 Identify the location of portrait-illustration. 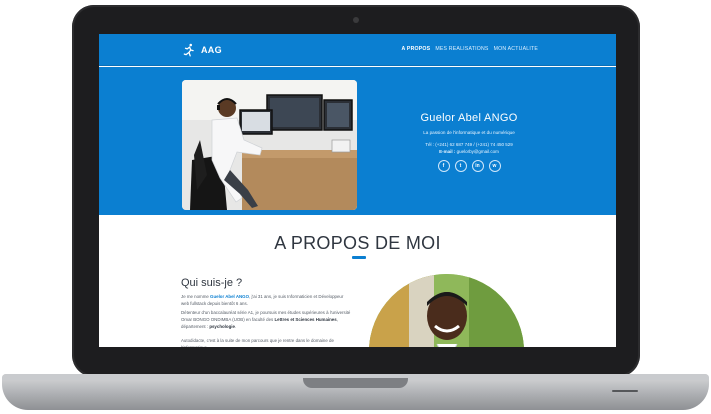
(446, 310).